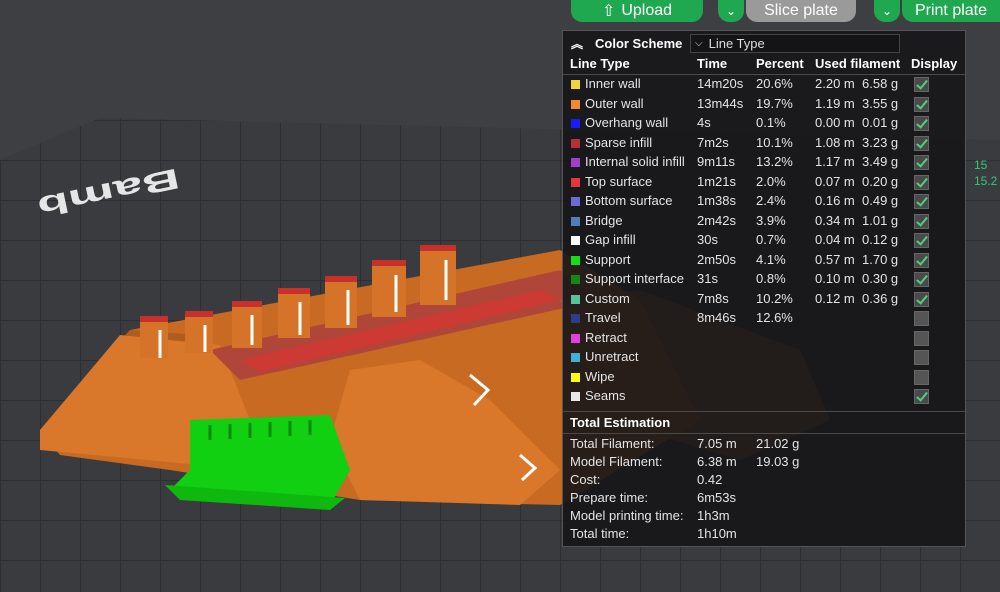 This screenshot has width=1000, height=592. What do you see at coordinates (736, 43) in the screenshot?
I see `color-scheme-value: Line Type` at bounding box center [736, 43].